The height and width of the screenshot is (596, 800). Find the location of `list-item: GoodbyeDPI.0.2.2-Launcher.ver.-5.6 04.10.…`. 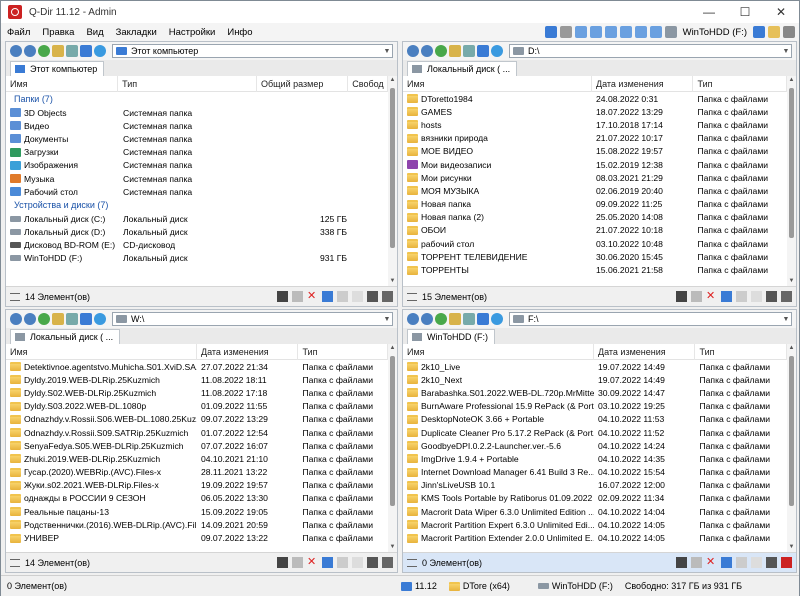

list-item: GoodbyeDPI.0.2.2-Launcher.ver.-5.6 04.10.… is located at coordinates (595, 445).